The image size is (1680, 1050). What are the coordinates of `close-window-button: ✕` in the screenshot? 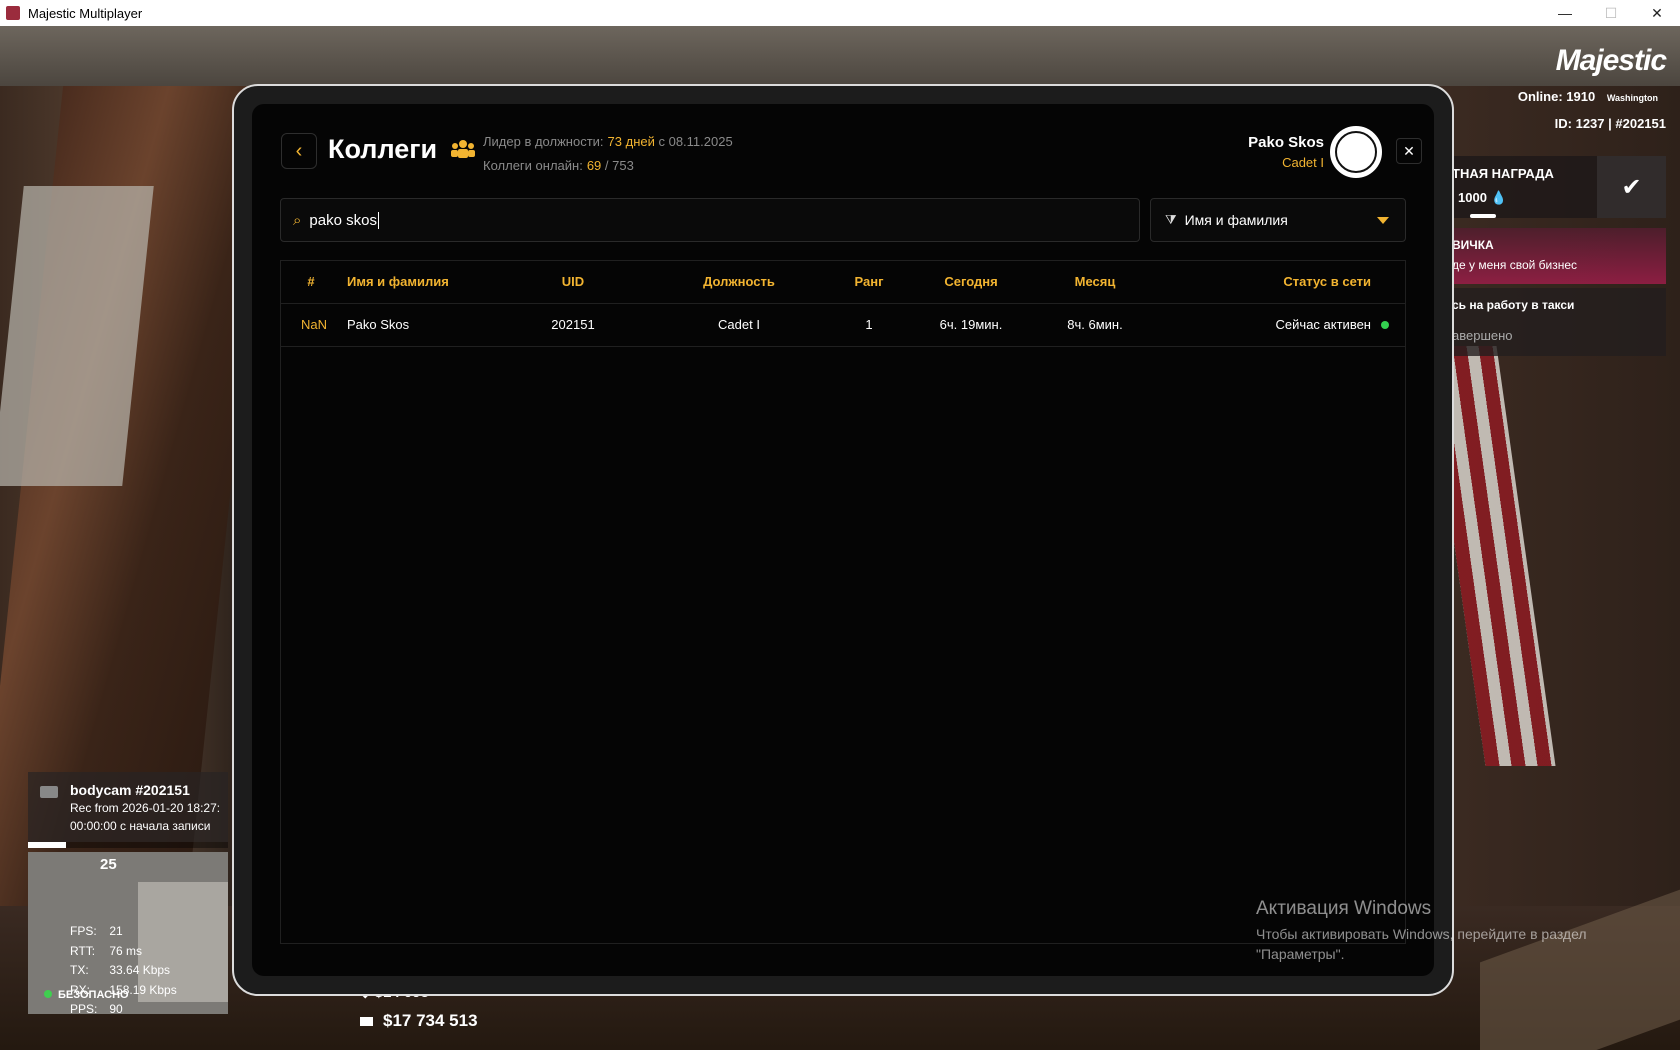 It's located at (1657, 13).